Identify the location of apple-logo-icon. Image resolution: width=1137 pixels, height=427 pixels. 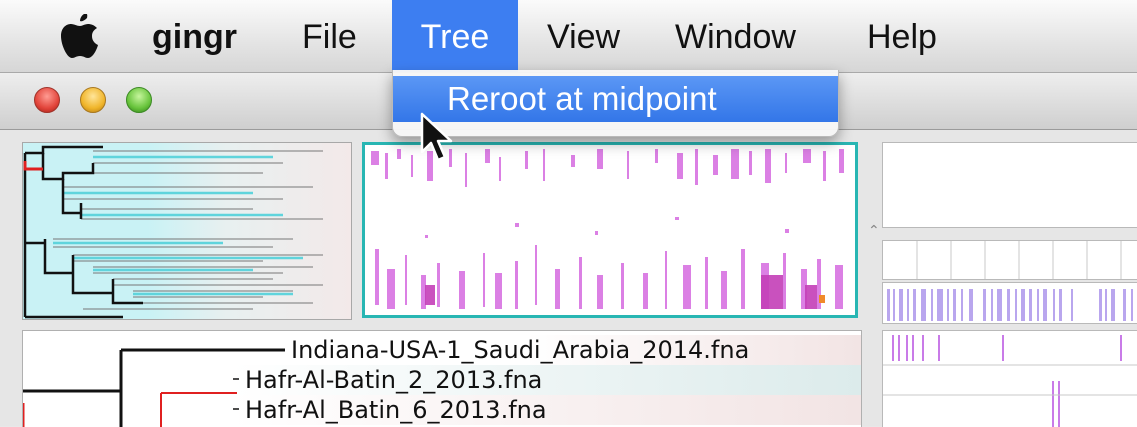
(79, 35).